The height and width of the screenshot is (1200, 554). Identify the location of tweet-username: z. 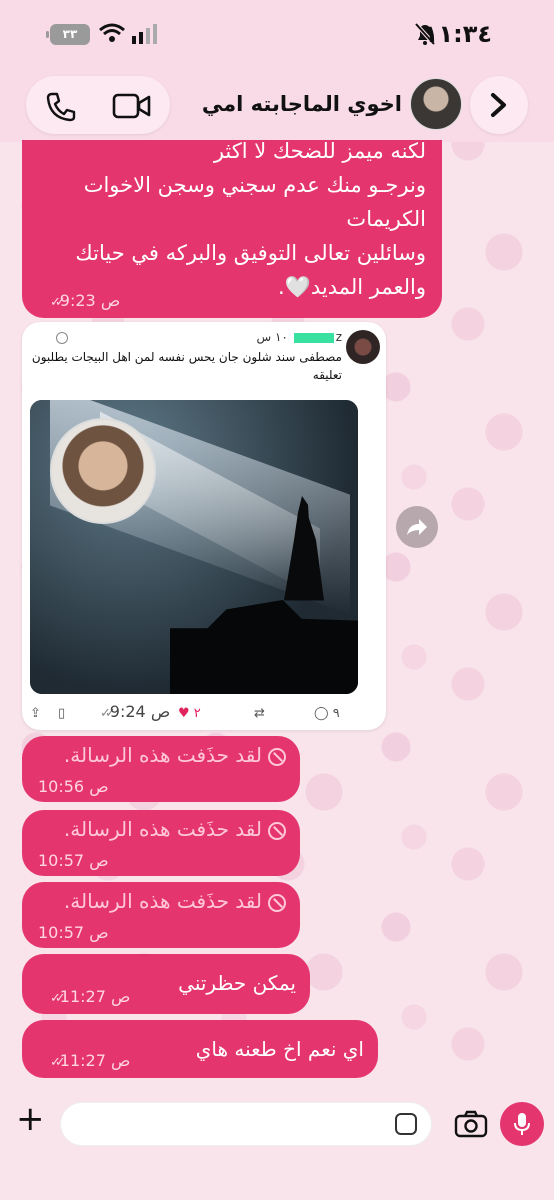
(338, 337).